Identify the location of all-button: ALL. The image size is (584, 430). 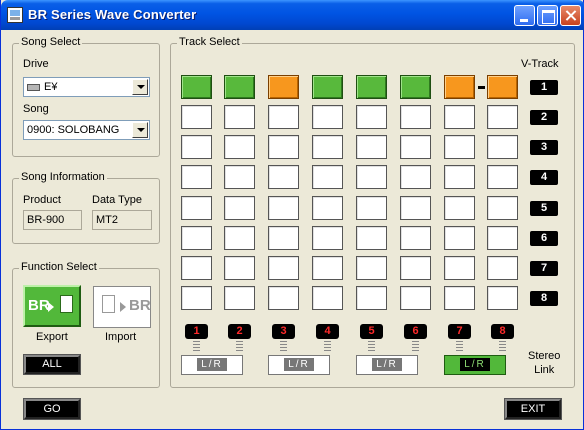
(52, 364).